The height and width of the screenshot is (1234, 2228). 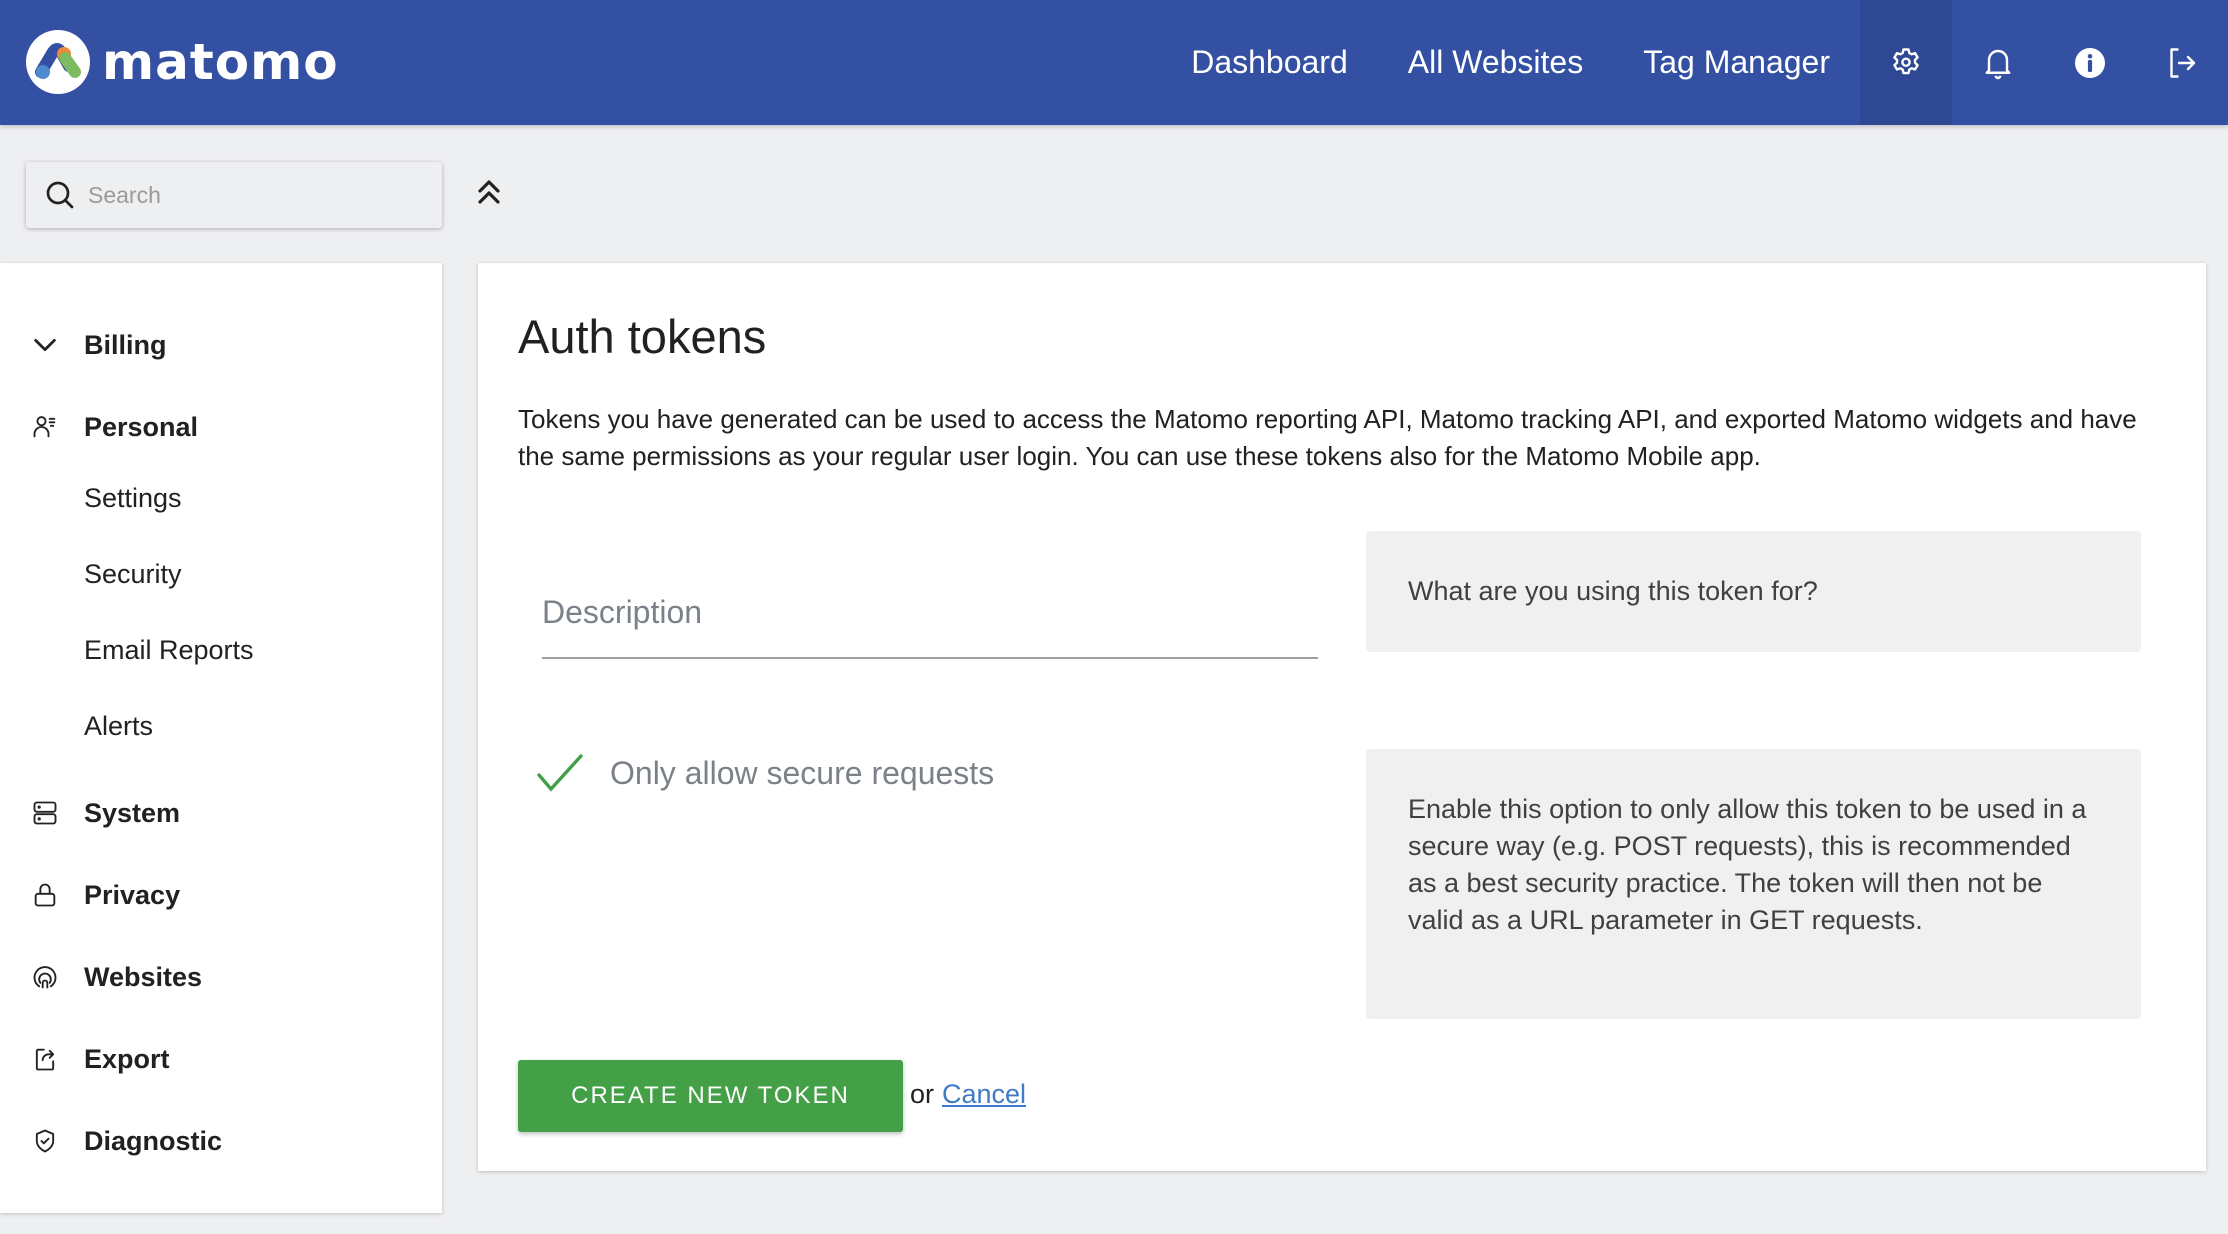 What do you see at coordinates (60, 195) in the screenshot?
I see `search-icon` at bounding box center [60, 195].